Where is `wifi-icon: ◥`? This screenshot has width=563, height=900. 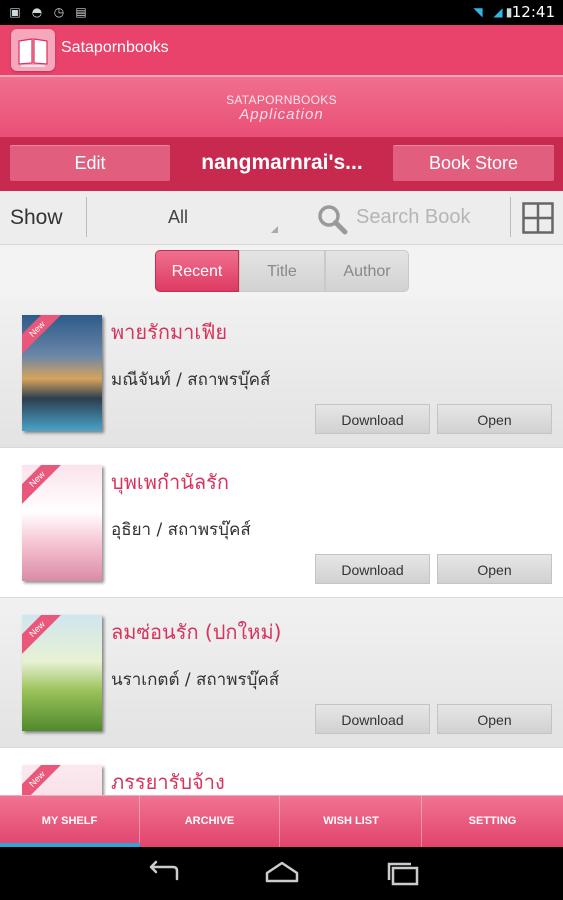
wifi-icon: ◥ is located at coordinates (478, 12).